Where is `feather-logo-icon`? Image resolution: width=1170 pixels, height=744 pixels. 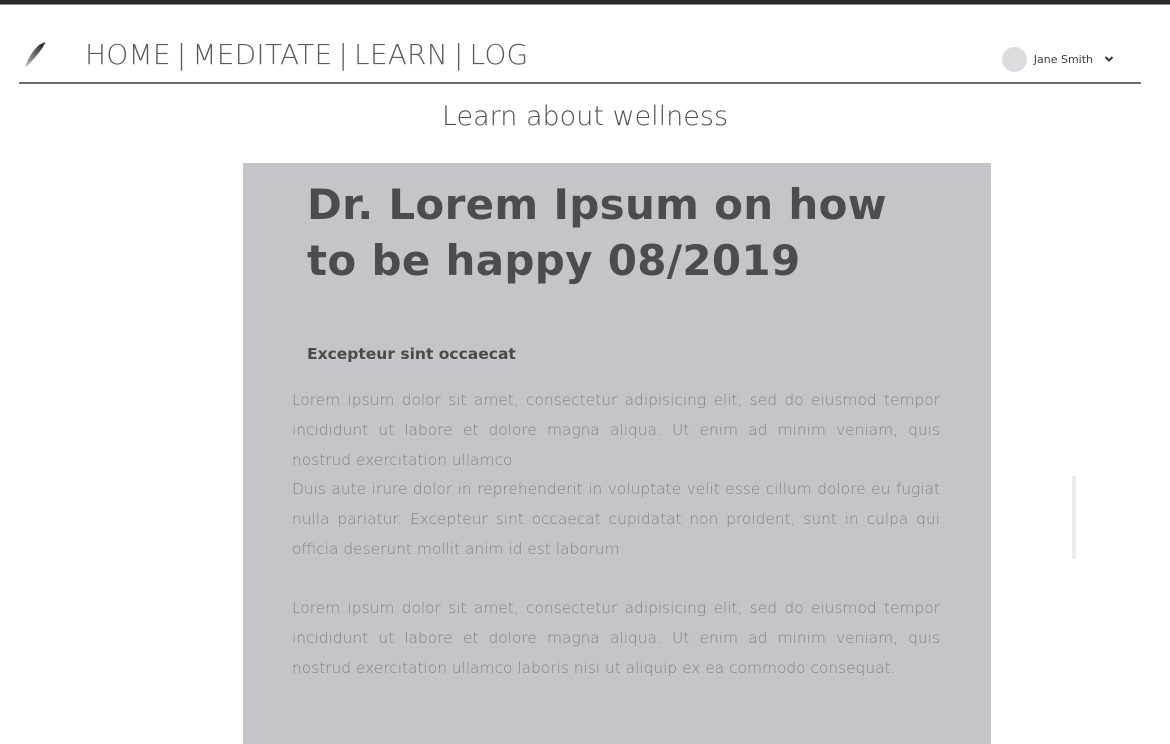 feather-logo-icon is located at coordinates (36, 55).